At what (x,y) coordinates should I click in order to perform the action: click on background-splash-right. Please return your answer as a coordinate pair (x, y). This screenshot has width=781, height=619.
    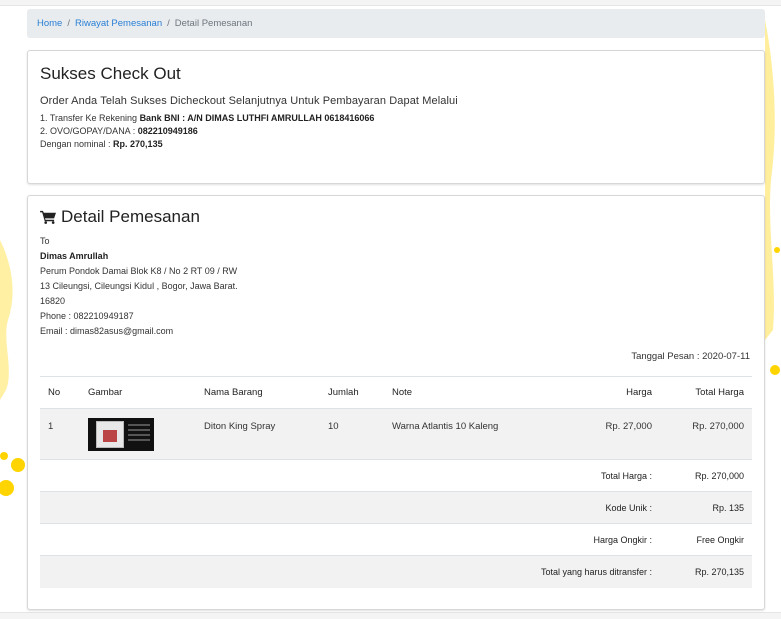
    Looking at the image, I should click on (772, 197).